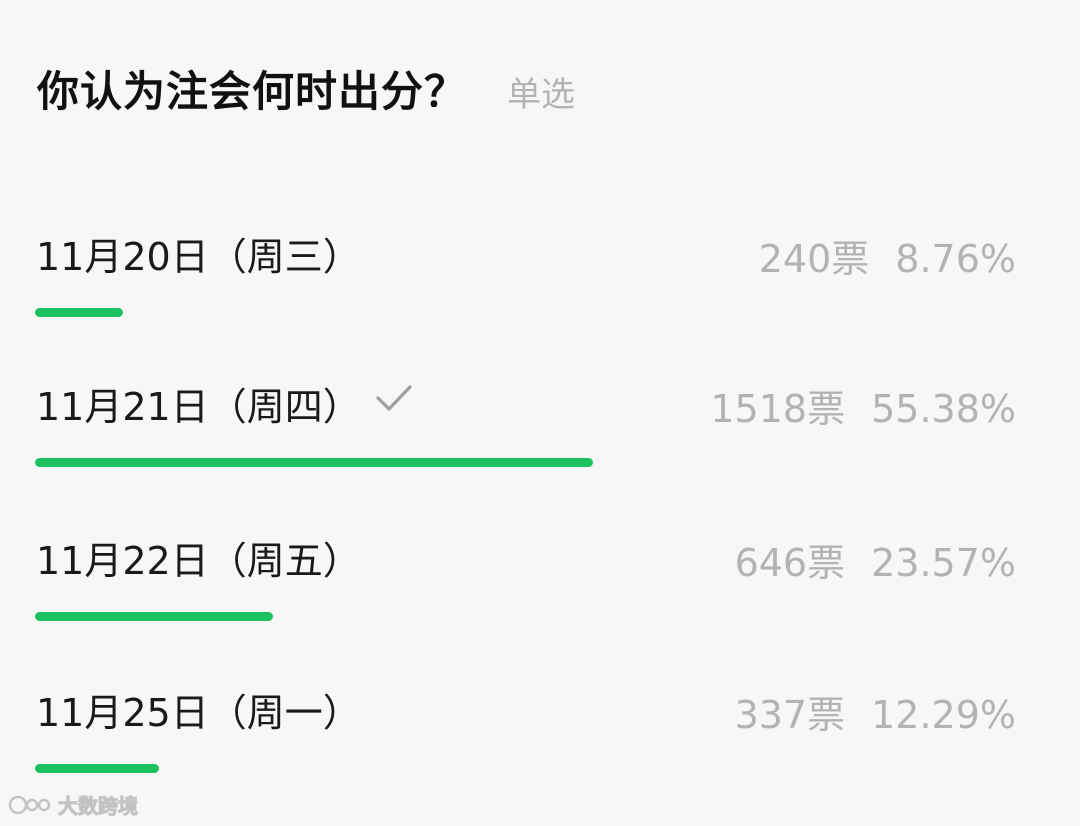  What do you see at coordinates (198, 407) in the screenshot?
I see `option-label: 11月21日（周四）` at bounding box center [198, 407].